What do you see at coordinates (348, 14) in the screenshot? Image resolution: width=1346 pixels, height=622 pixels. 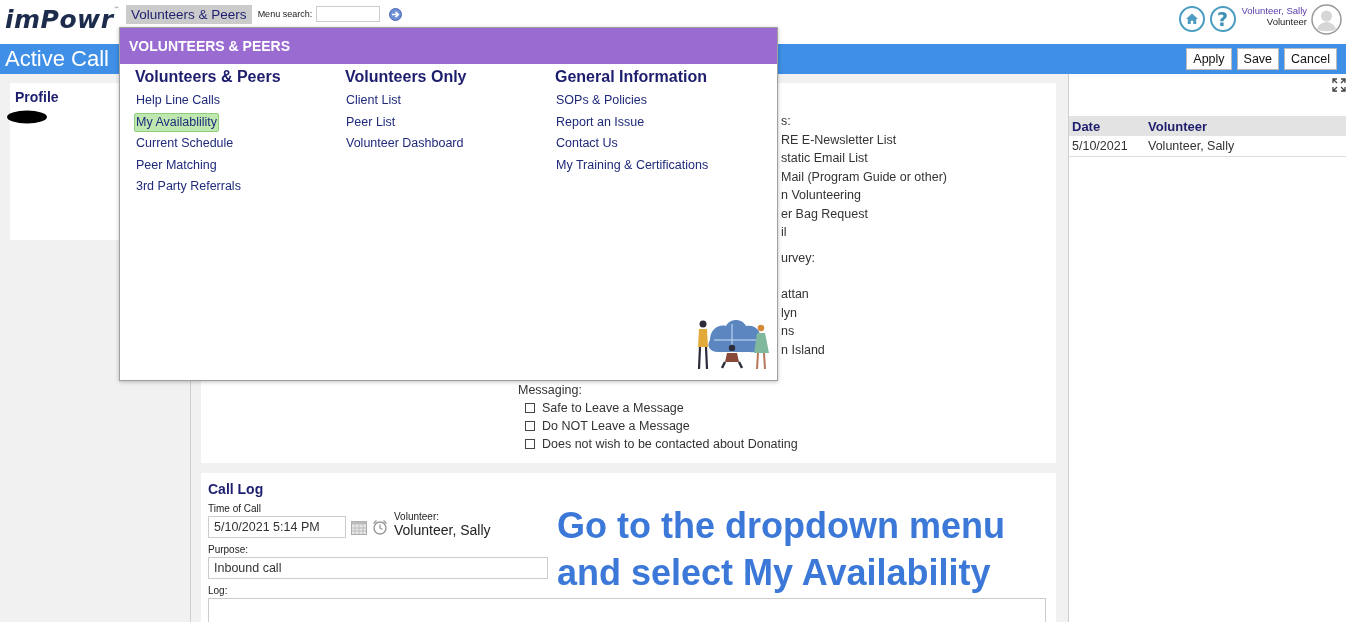 I see `menu-search-field` at bounding box center [348, 14].